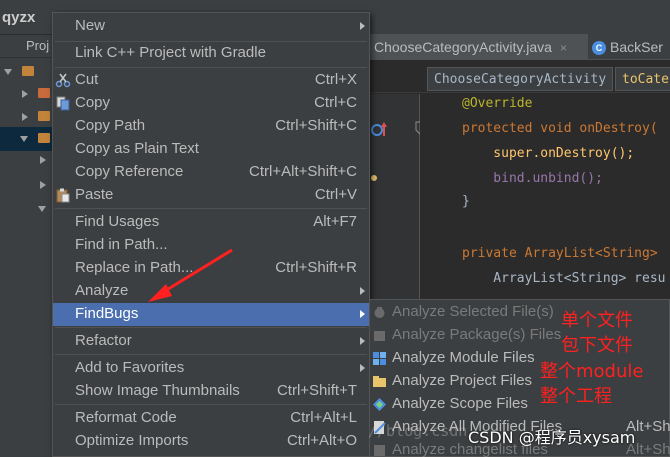  What do you see at coordinates (211, 80) in the screenshot?
I see `menu-item-cut: Cut Ctrl+X` at bounding box center [211, 80].